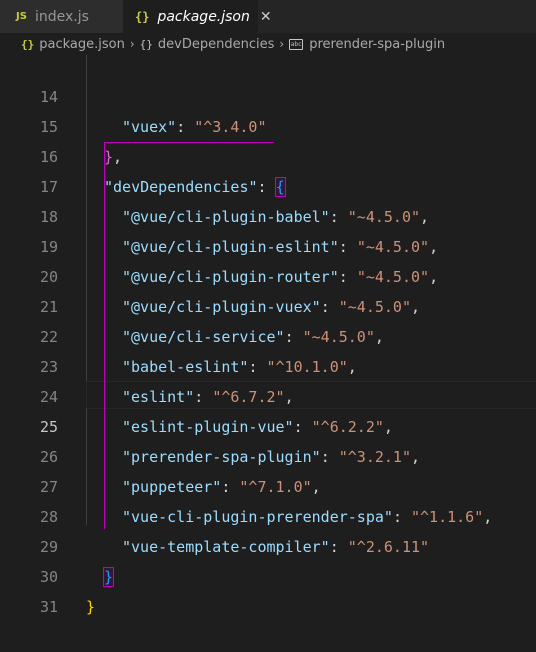  What do you see at coordinates (268, 304) in the screenshot?
I see `code-line: 21 "@vue/cli-service": "~4.5.0",` at bounding box center [268, 304].